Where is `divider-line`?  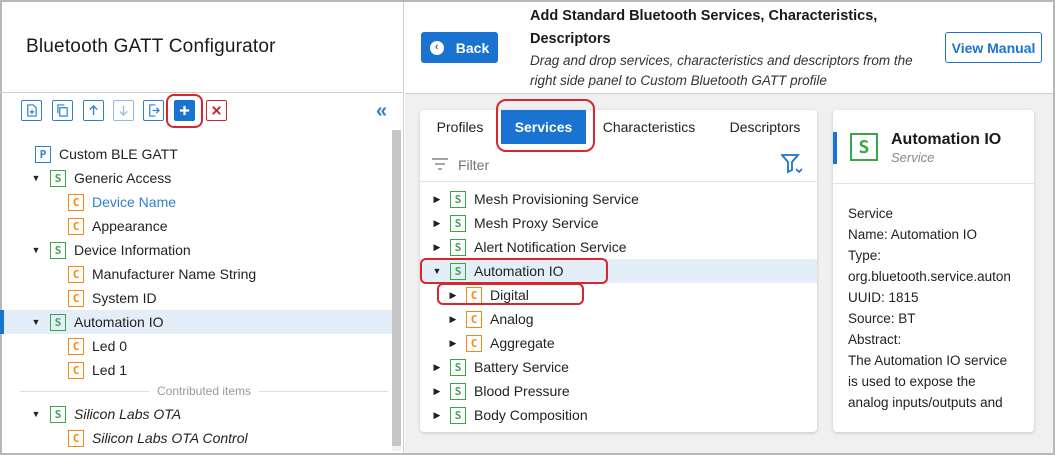
divider-line is located at coordinates (324, 391).